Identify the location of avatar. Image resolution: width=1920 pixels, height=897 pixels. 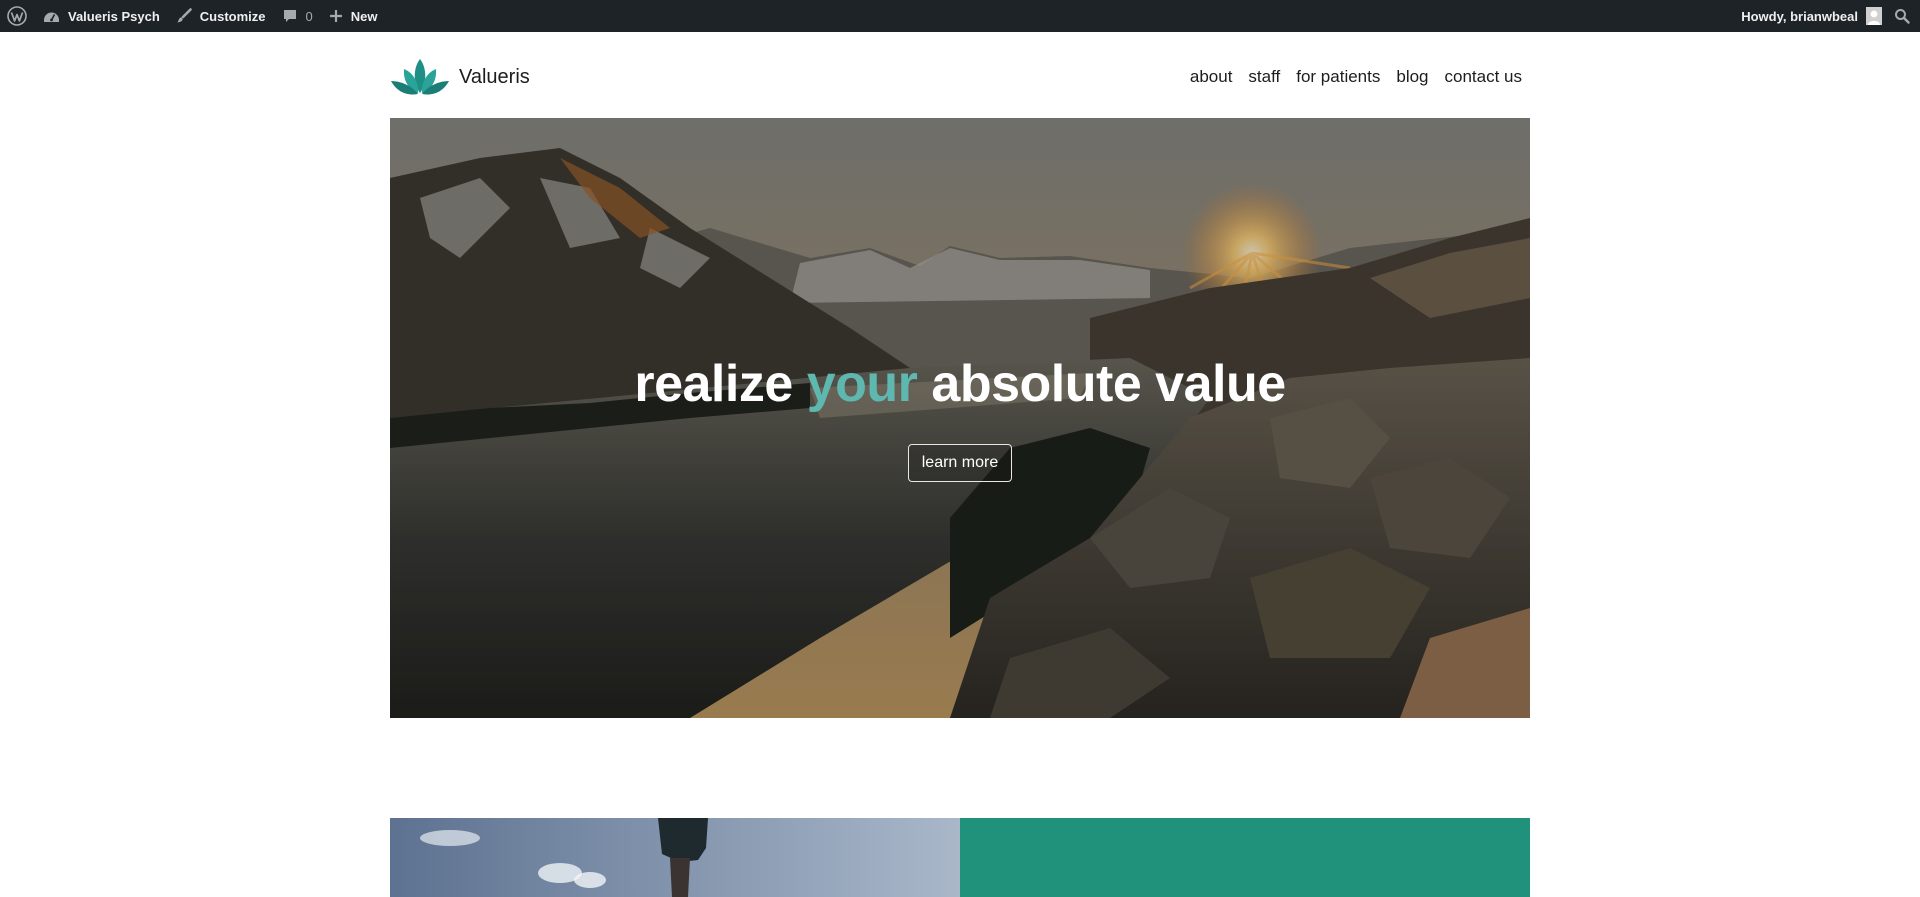
(1874, 16).